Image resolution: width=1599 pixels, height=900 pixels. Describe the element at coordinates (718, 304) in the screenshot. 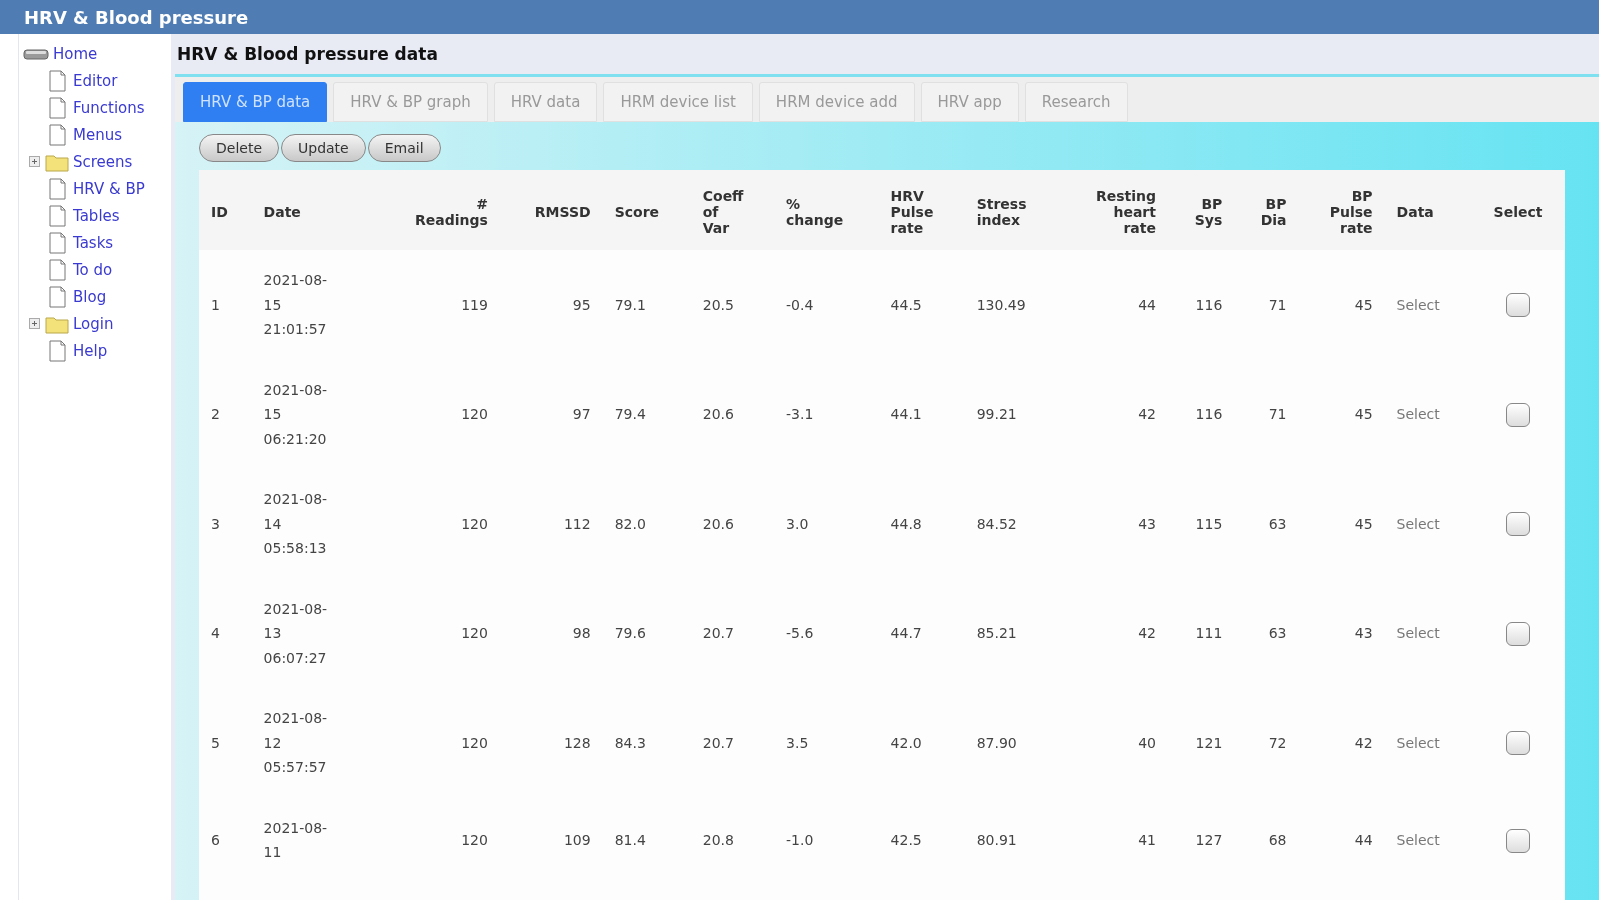

I see `table-cell: 20.5` at that location.